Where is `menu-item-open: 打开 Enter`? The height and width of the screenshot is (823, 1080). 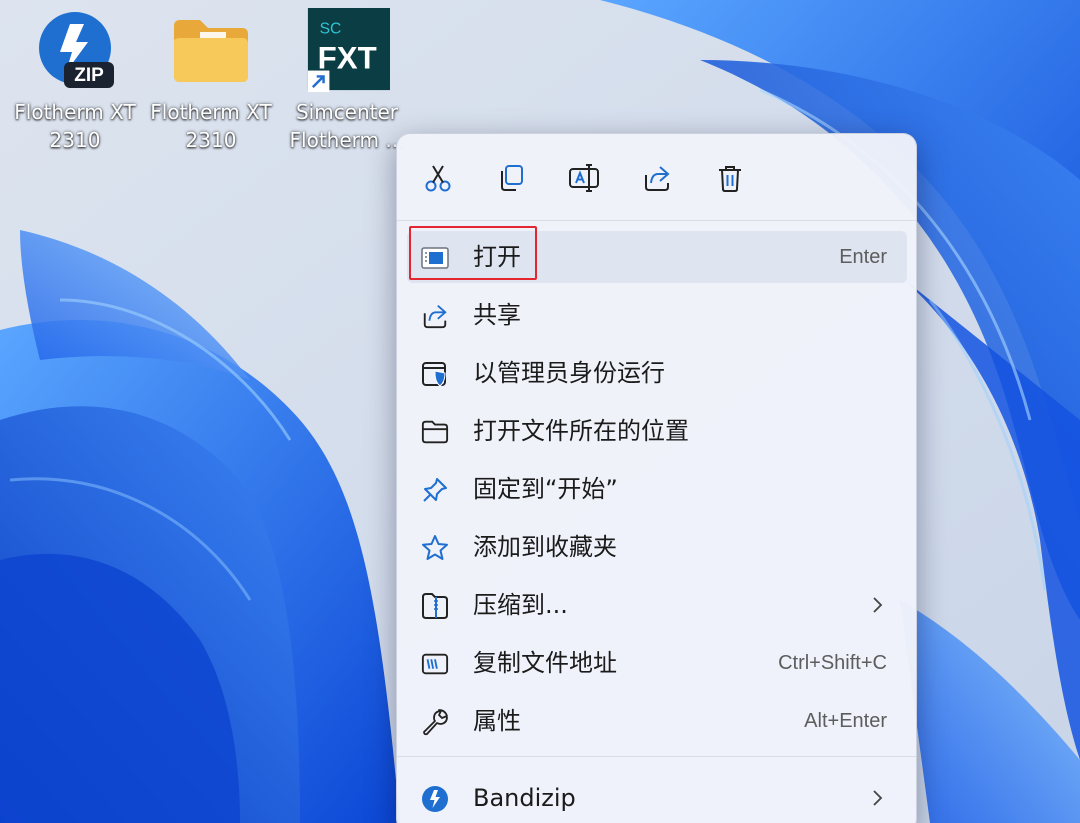
menu-item-open: 打开 Enter is located at coordinates (657, 257).